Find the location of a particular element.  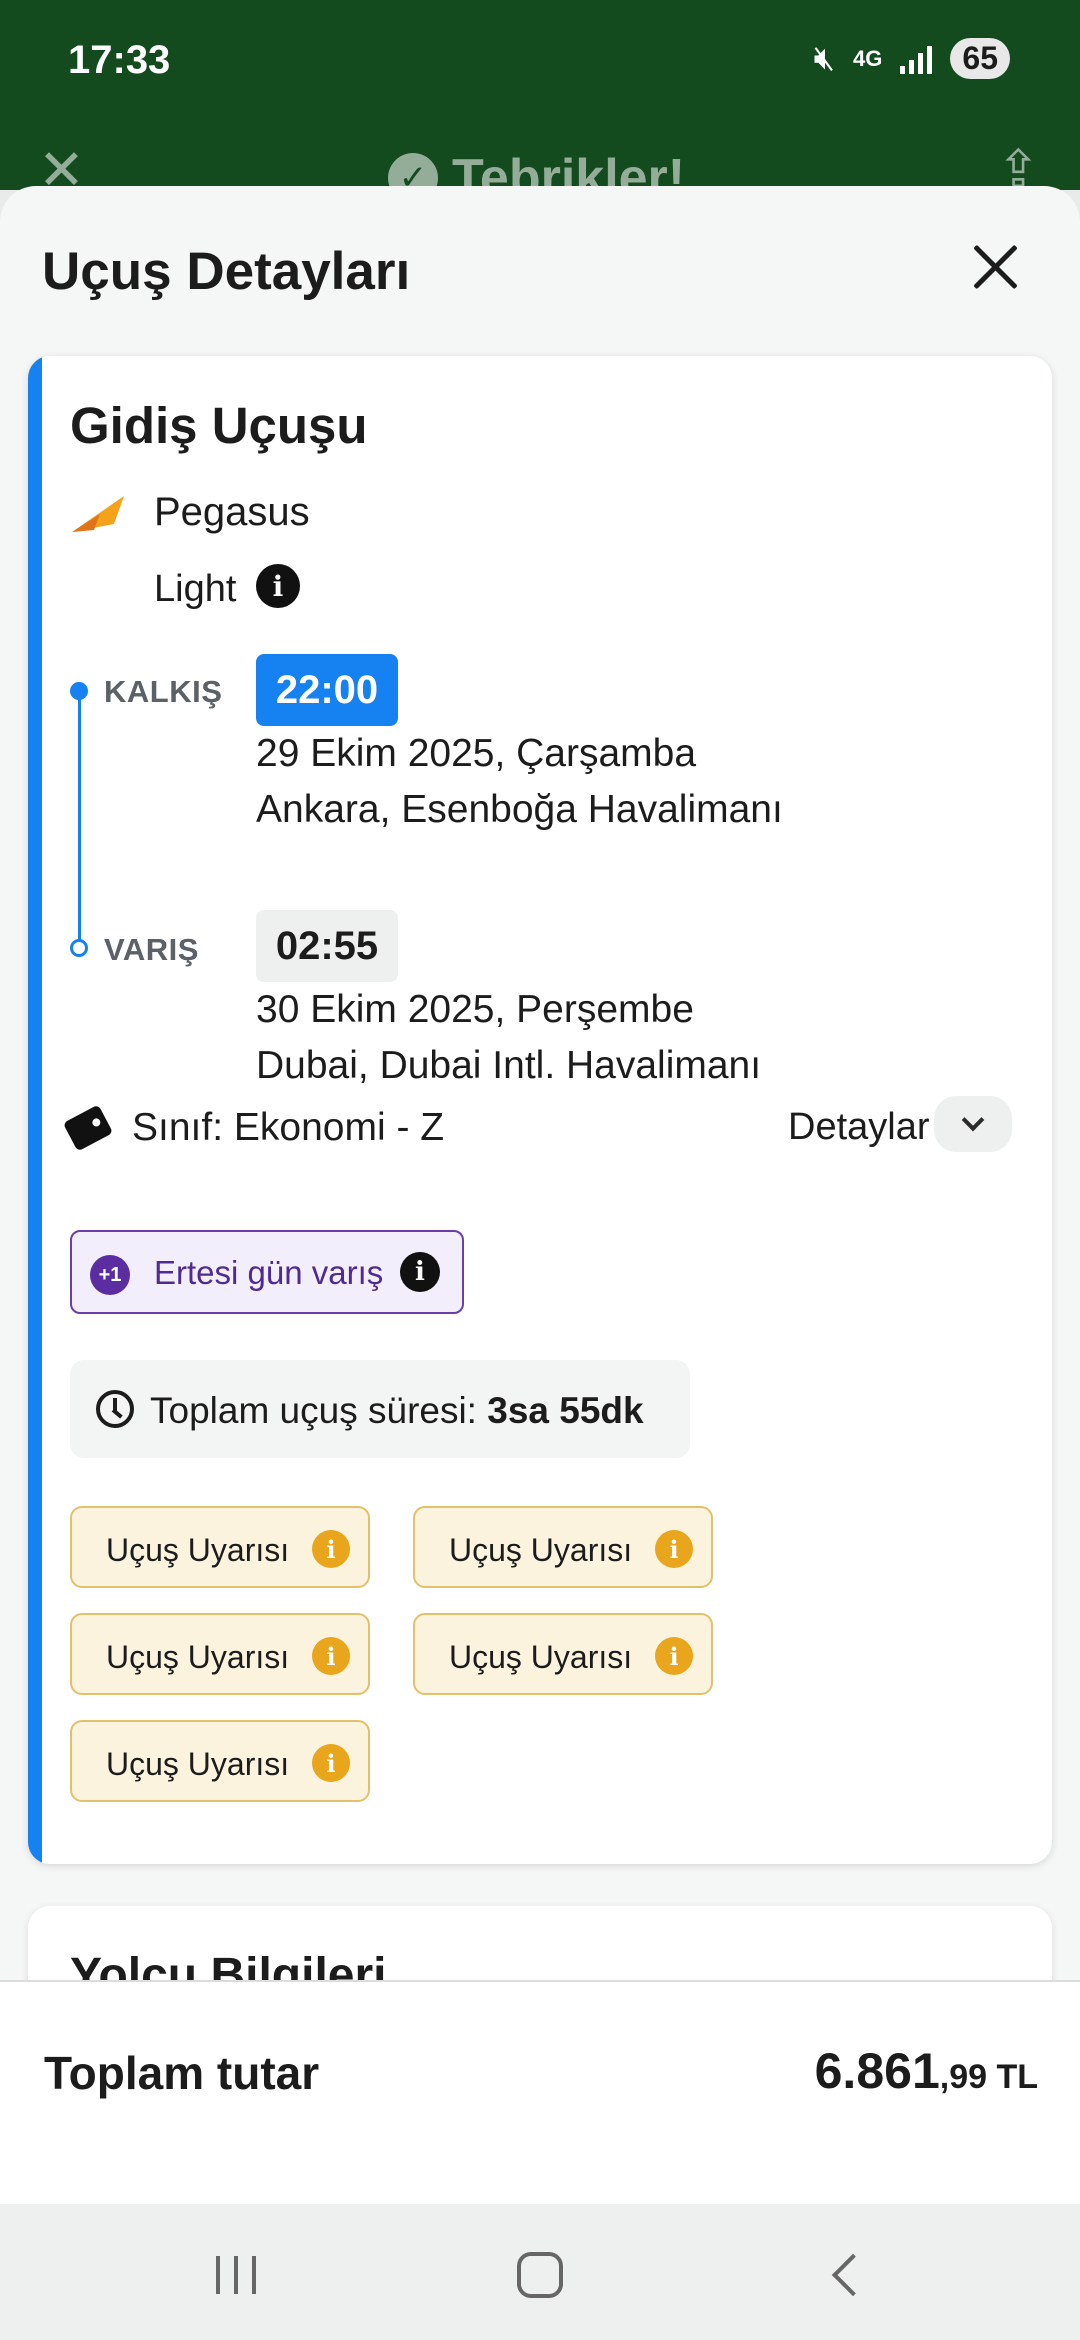

total-amount-decimals: ,99 TL is located at coordinates (988, 2077).